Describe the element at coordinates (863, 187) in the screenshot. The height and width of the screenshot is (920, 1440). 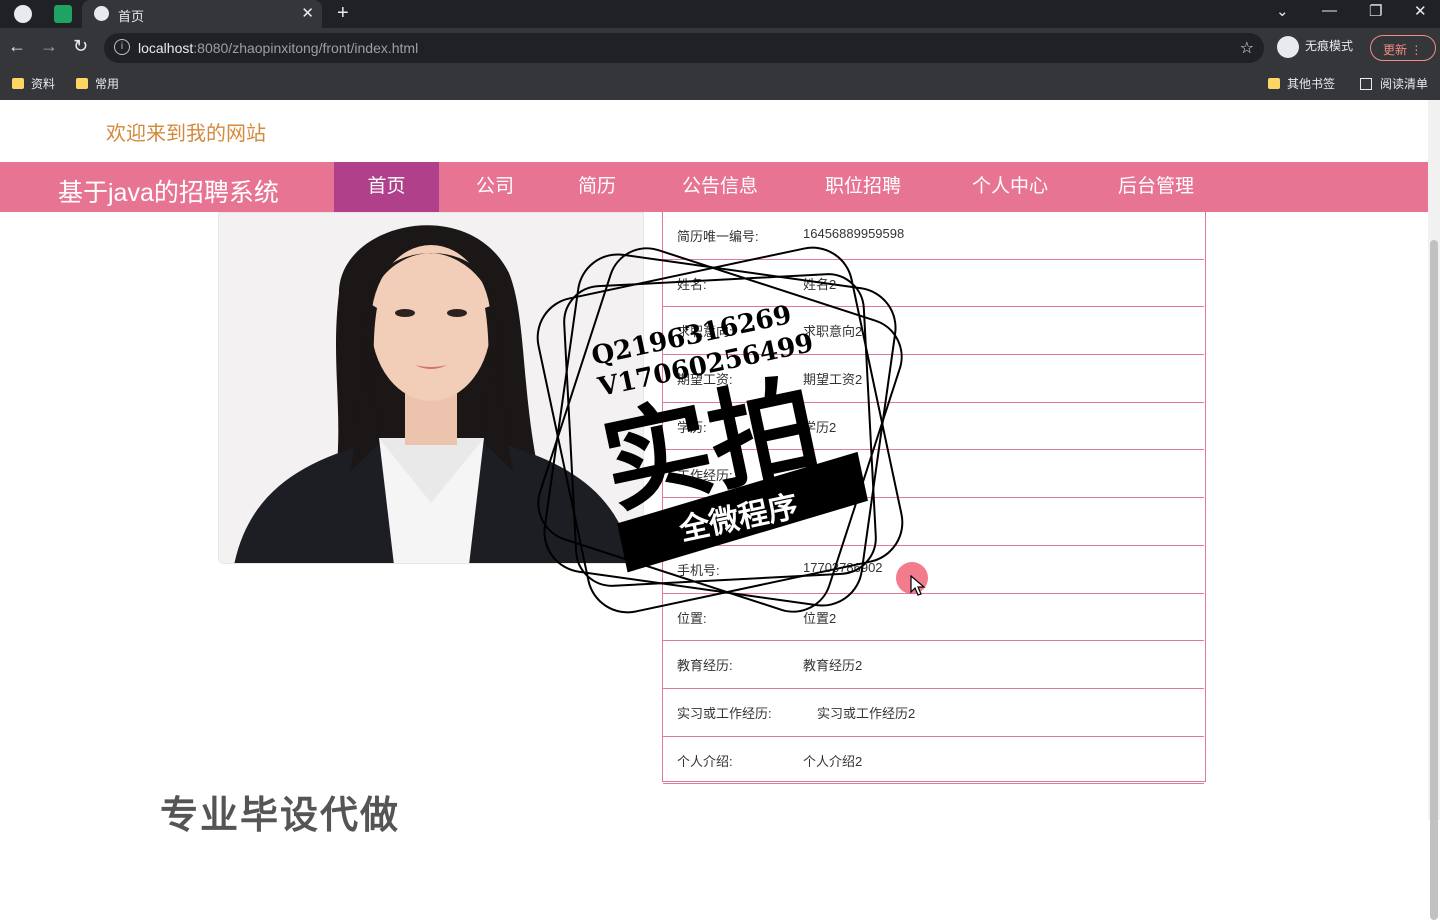
I see `nav-jobs: 职位招聘` at that location.